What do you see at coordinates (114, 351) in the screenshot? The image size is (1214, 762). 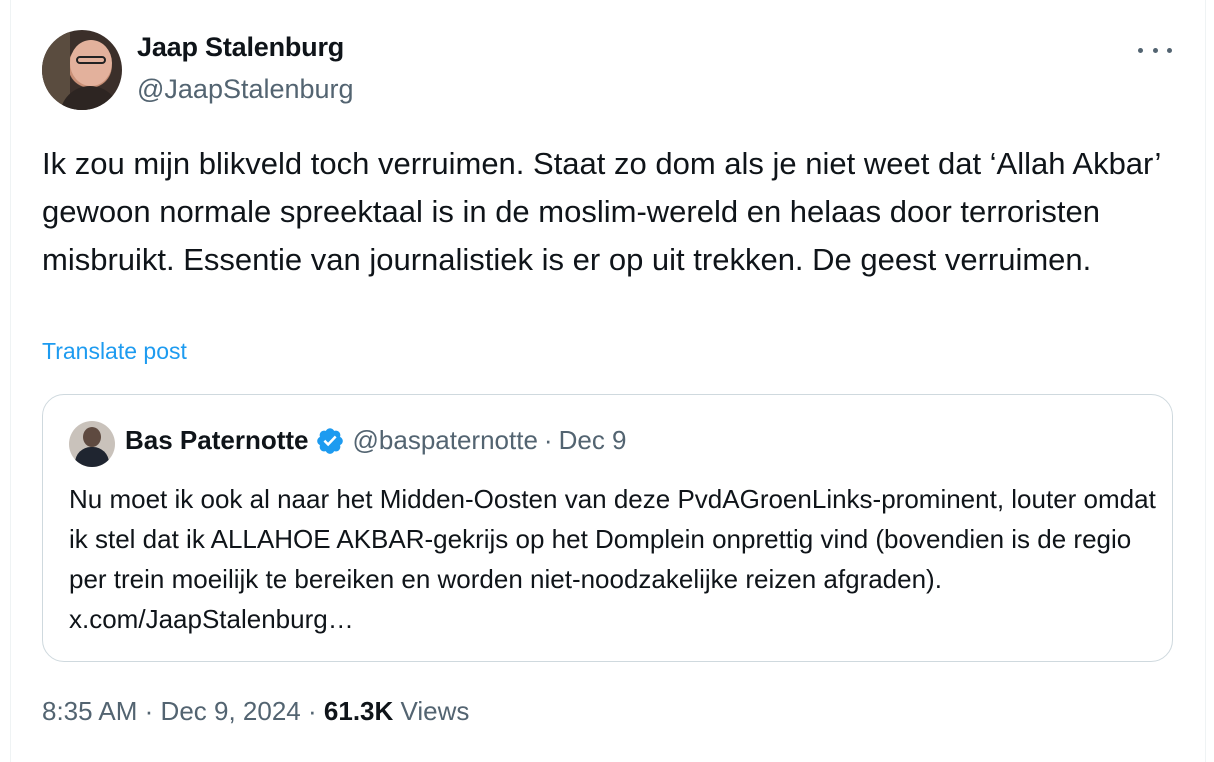 I see `translate-post-link: Translate post` at bounding box center [114, 351].